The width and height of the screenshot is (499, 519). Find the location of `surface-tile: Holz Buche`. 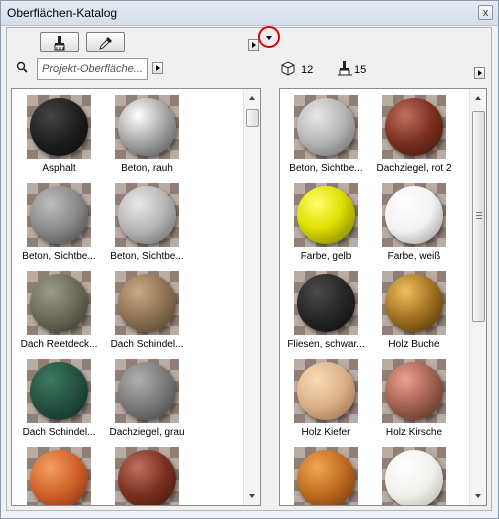

surface-tile: Holz Buche is located at coordinates (414, 313).